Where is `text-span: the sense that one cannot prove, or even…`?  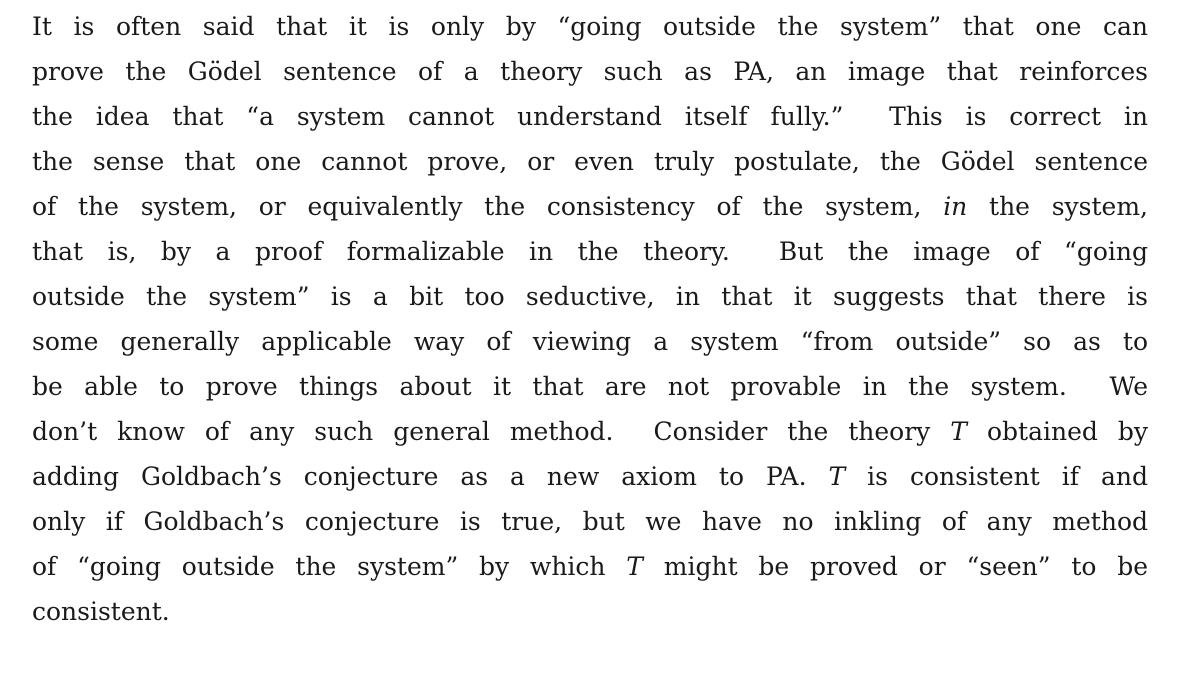
text-span: the sense that one cannot prove, or even… is located at coordinates (590, 161).